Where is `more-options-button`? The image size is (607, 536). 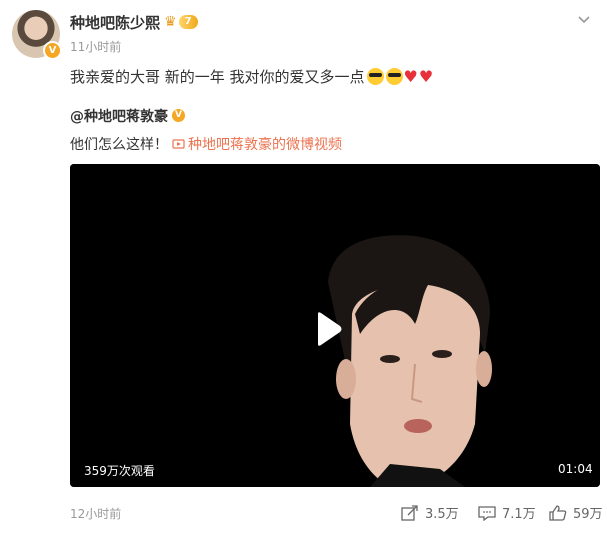 more-options-button is located at coordinates (584, 19).